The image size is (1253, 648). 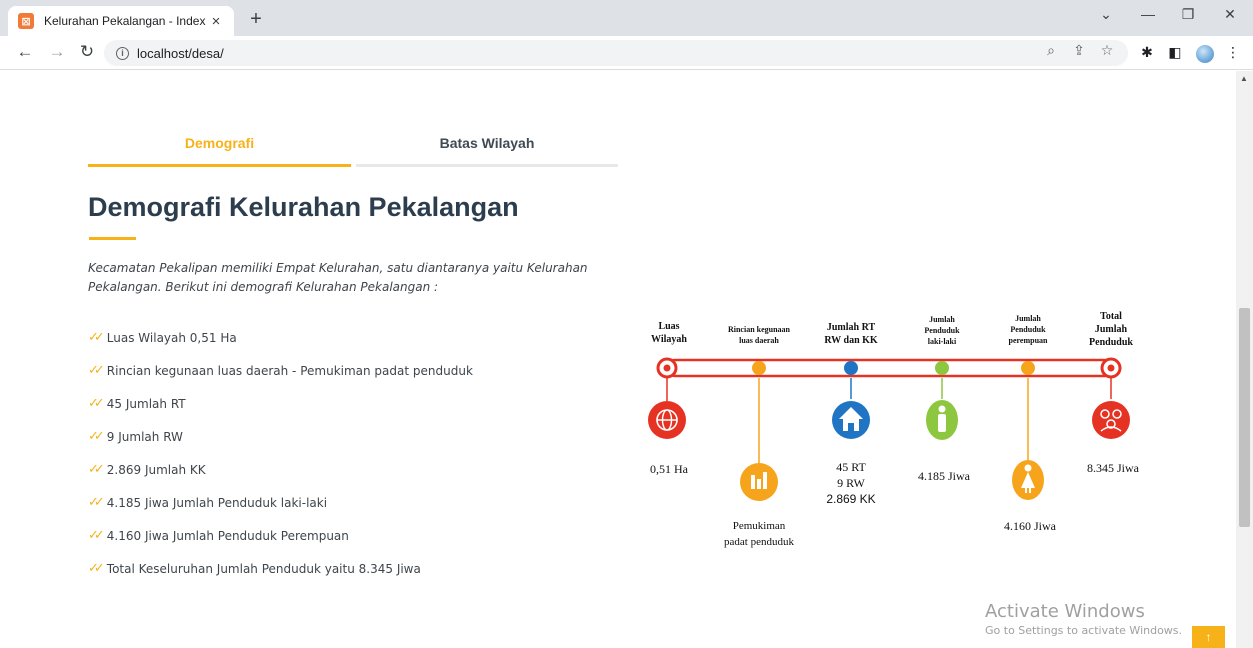 What do you see at coordinates (180, 53) in the screenshot?
I see `url-text: localhost/desa/` at bounding box center [180, 53].